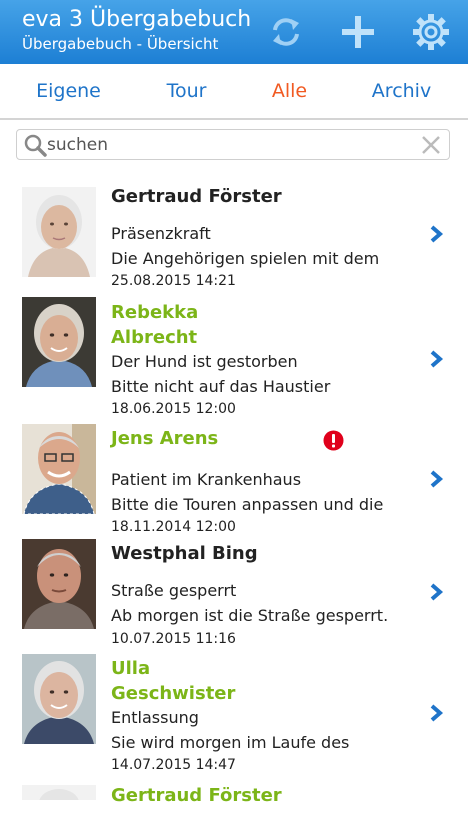  What do you see at coordinates (401, 91) in the screenshot?
I see `tab-archiv: Archiv` at bounding box center [401, 91].